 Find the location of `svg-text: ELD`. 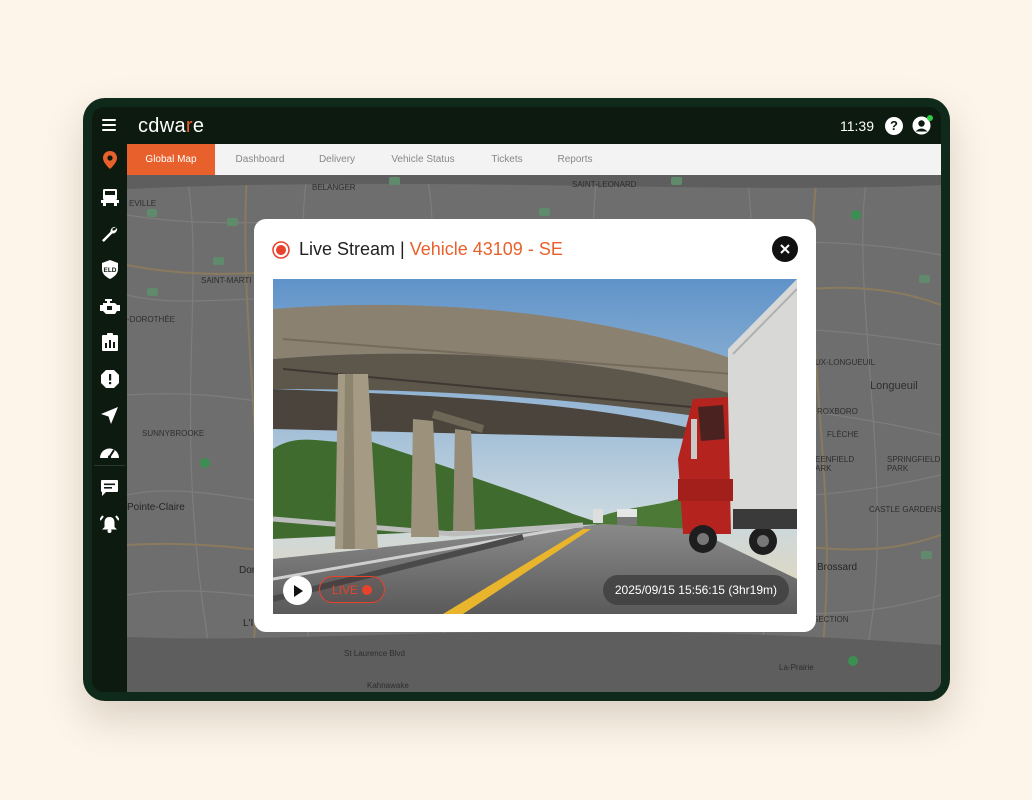

svg-text: ELD is located at coordinates (109, 270).